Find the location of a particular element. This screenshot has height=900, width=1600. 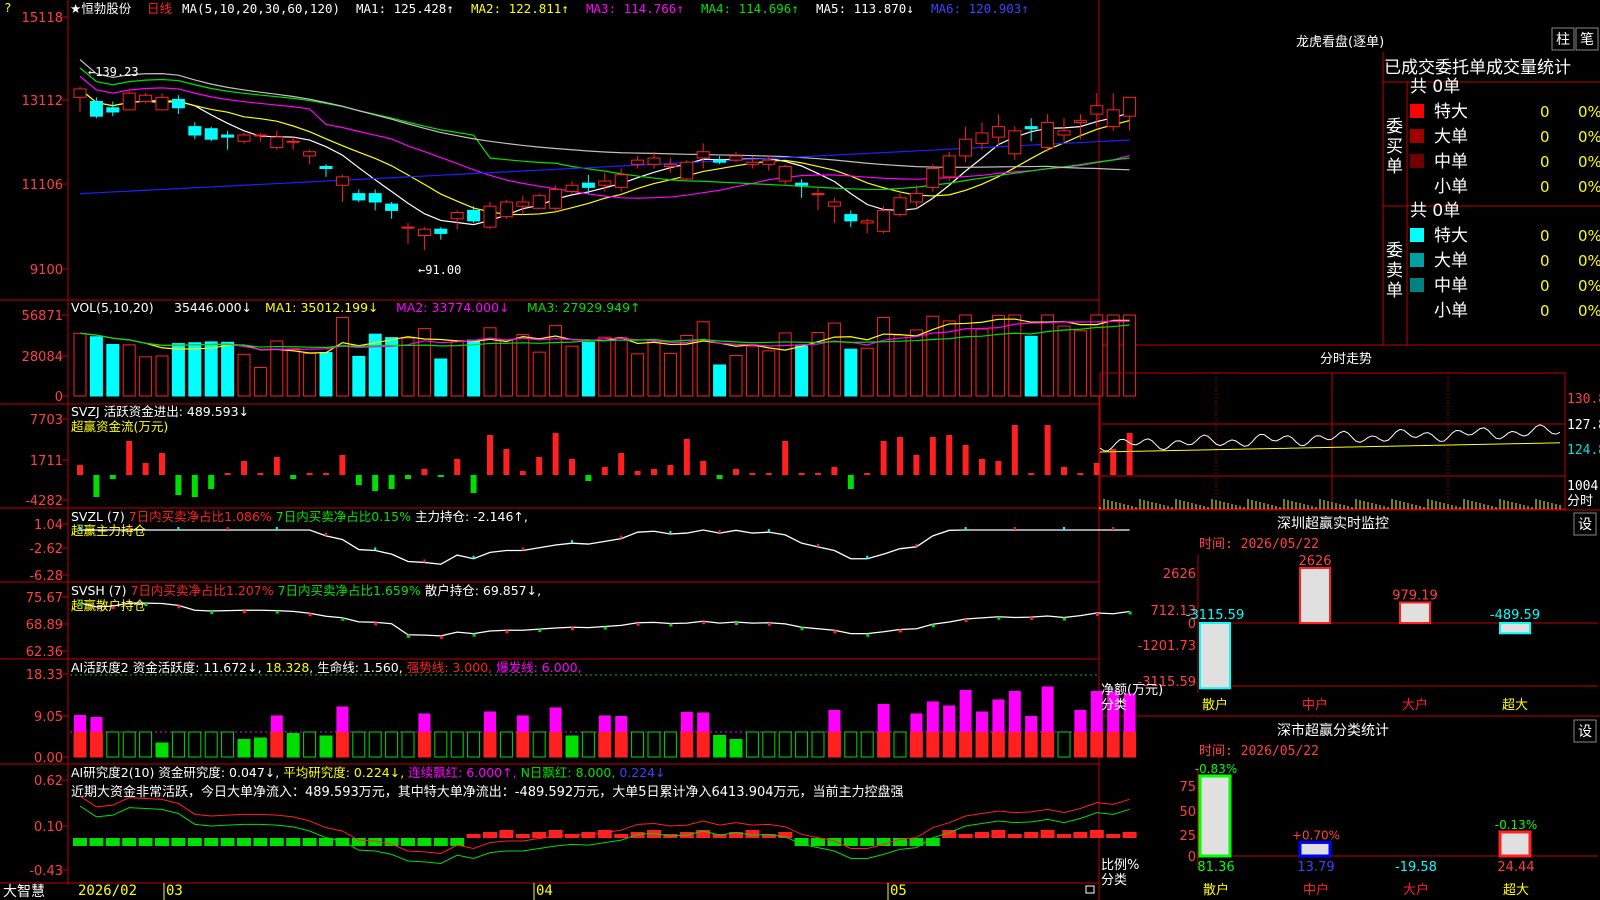

monitor-bar is located at coordinates (1215, 656).